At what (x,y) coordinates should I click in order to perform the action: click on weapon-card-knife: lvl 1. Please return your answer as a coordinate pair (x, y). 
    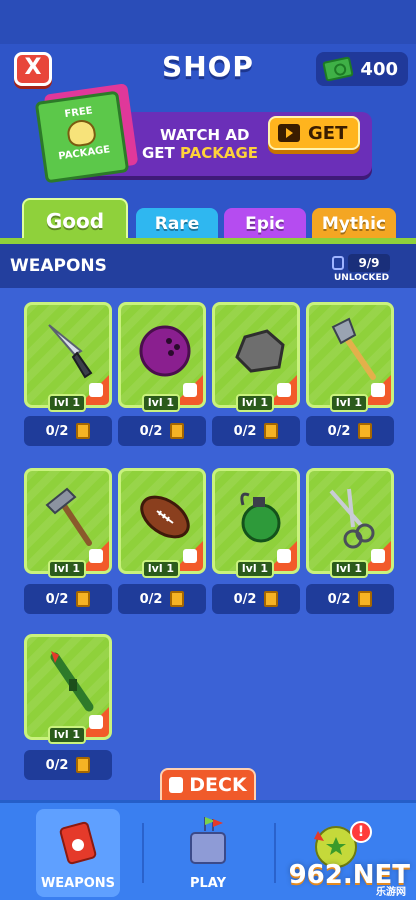
    Looking at the image, I should click on (68, 357).